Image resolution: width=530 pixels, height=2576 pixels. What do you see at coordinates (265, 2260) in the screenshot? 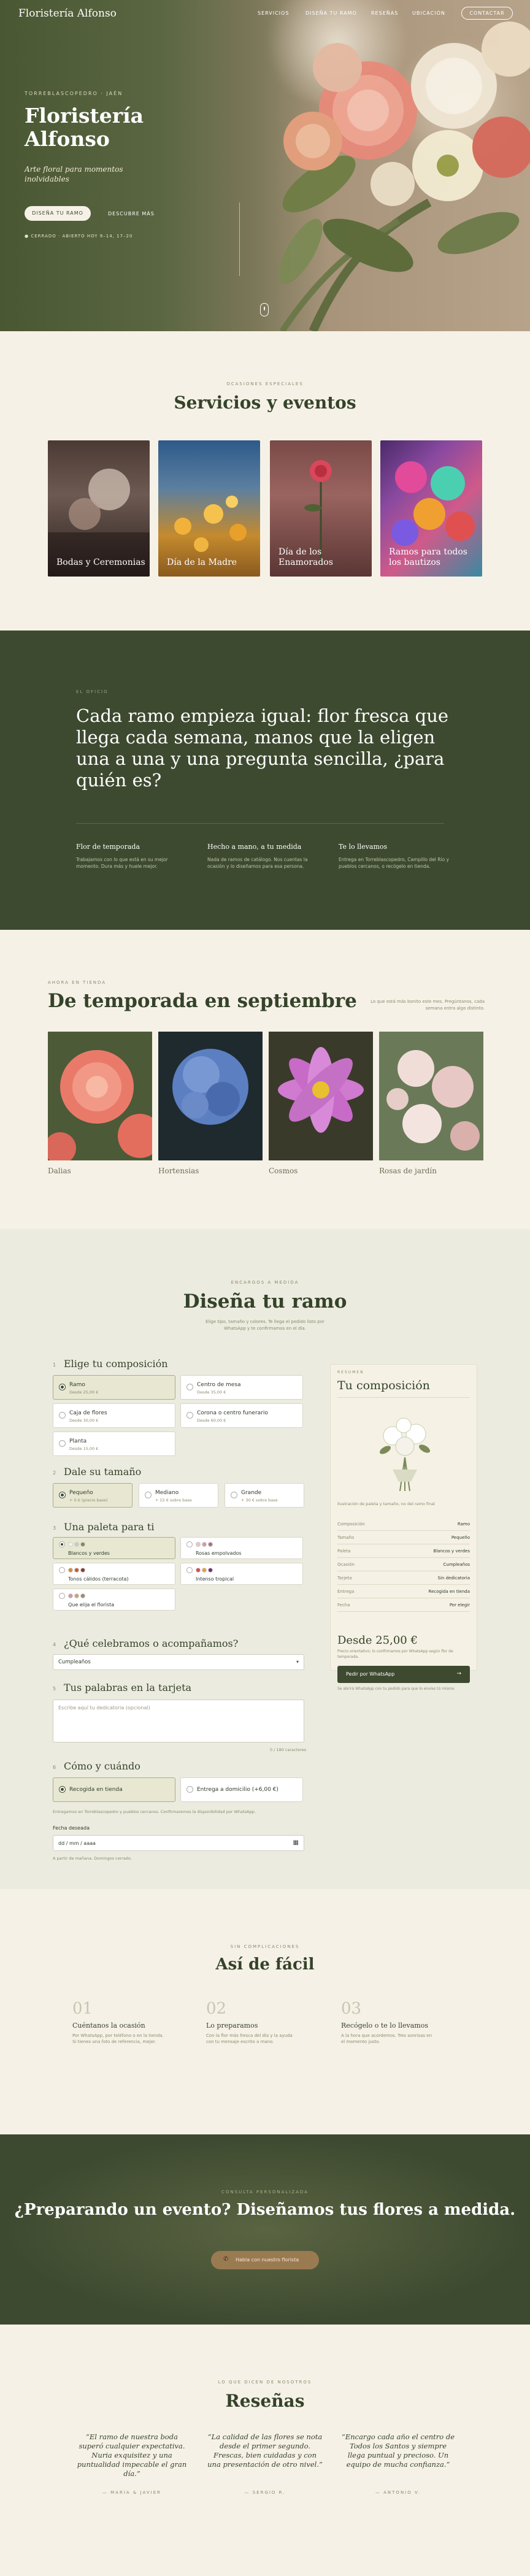
I see `contact-florist-button: ✆ Habla con nuestro florista` at bounding box center [265, 2260].